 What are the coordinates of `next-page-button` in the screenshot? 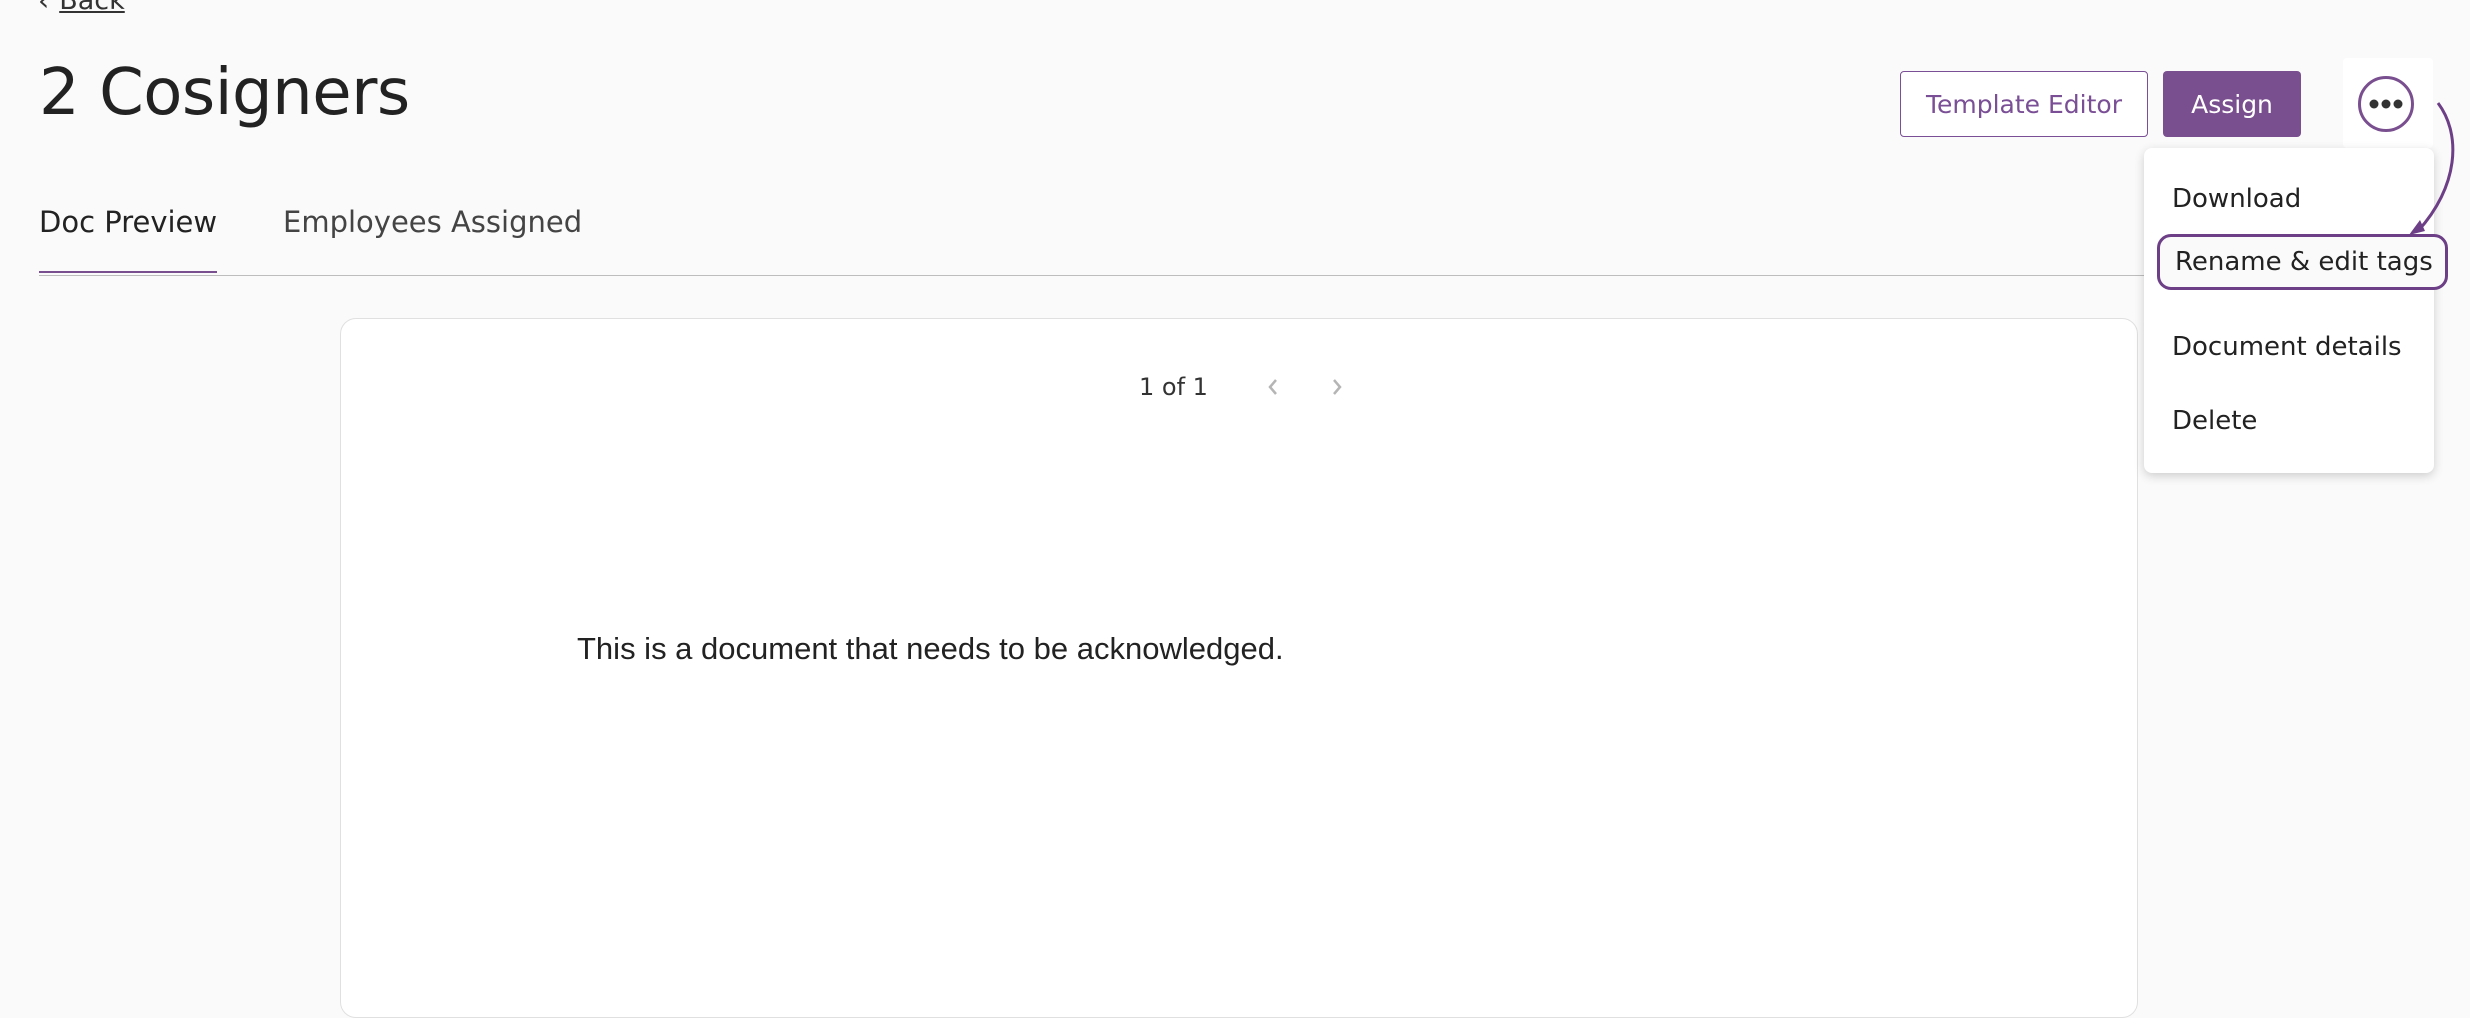 It's located at (1337, 387).